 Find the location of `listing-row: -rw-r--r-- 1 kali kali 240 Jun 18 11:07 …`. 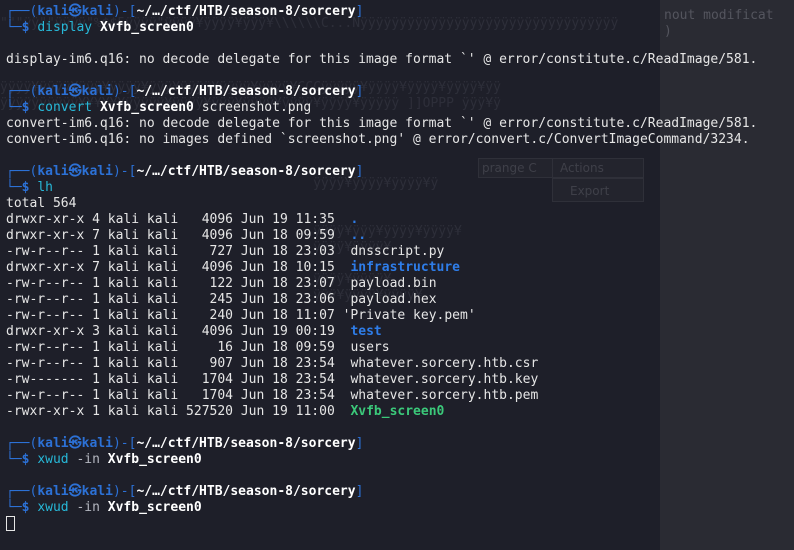

listing-row: -rw-r--r-- 1 kali kali 240 Jun 18 11:07 … is located at coordinates (400, 316).